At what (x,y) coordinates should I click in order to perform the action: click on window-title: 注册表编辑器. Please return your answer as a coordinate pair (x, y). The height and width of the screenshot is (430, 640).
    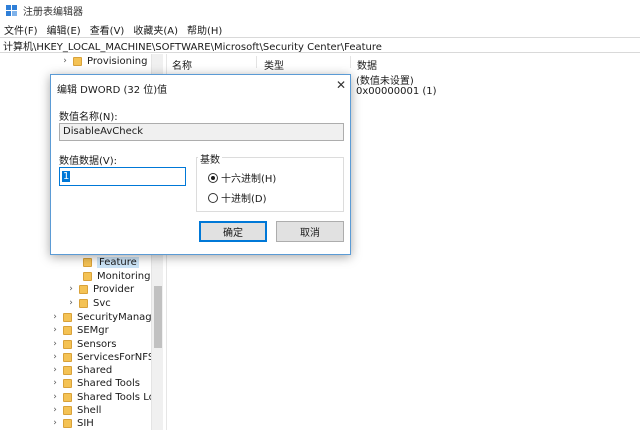
    Looking at the image, I should click on (53, 12).